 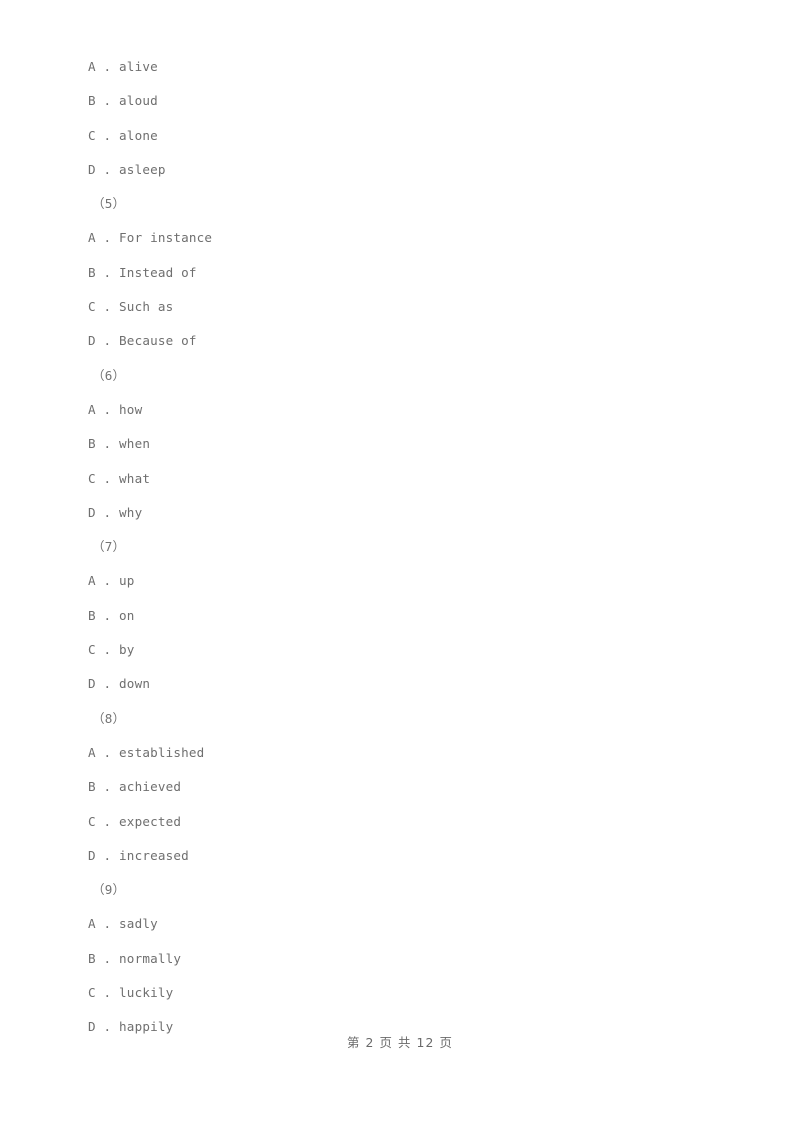 What do you see at coordinates (123, 924) in the screenshot?
I see `answer-option: A . sadly` at bounding box center [123, 924].